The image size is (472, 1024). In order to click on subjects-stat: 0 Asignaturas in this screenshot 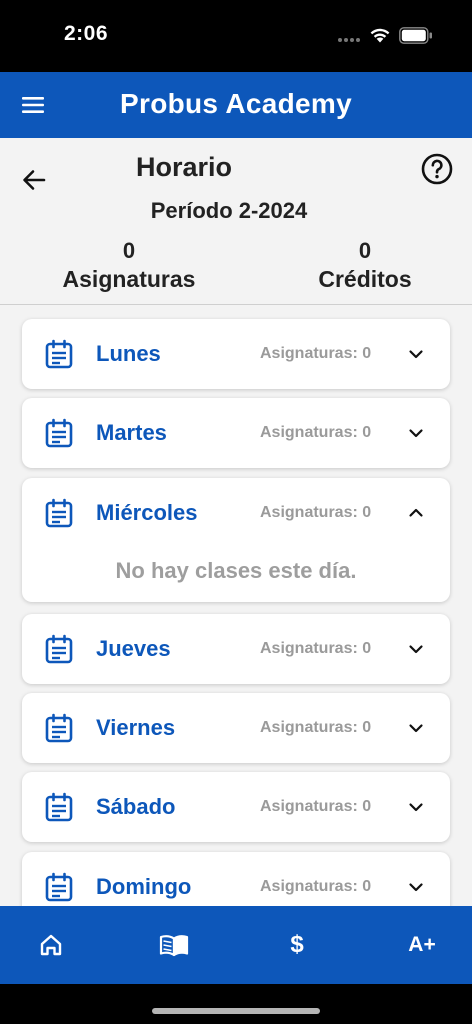, I will do `click(129, 266)`.